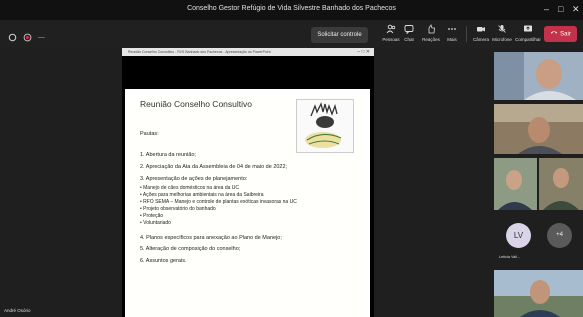 Image resolution: width=583 pixels, height=317 pixels. Describe the element at coordinates (155, 223) in the screenshot. I see `slide-line: • Voluntariado` at that location.